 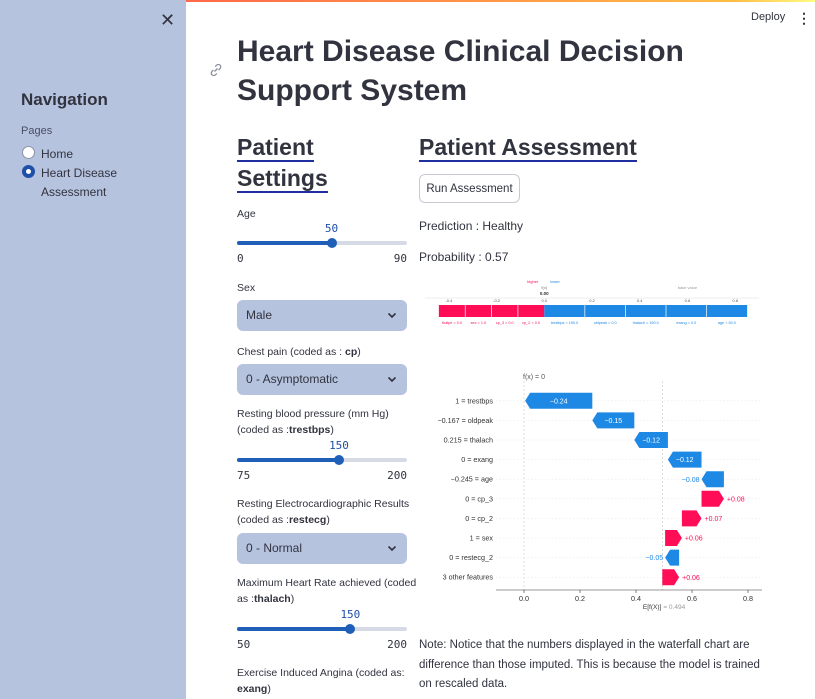 What do you see at coordinates (263, 520) in the screenshot?
I see `restecg-coded-as: (coded as :` at bounding box center [263, 520].